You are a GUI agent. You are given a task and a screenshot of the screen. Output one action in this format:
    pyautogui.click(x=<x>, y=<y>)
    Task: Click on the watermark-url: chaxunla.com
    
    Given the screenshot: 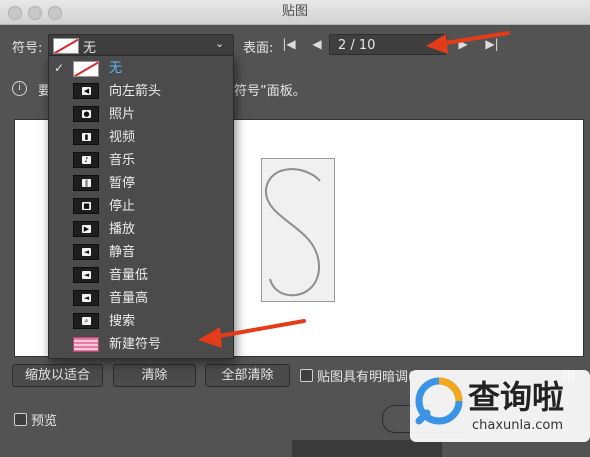 What is the action you would take?
    pyautogui.click(x=517, y=425)
    